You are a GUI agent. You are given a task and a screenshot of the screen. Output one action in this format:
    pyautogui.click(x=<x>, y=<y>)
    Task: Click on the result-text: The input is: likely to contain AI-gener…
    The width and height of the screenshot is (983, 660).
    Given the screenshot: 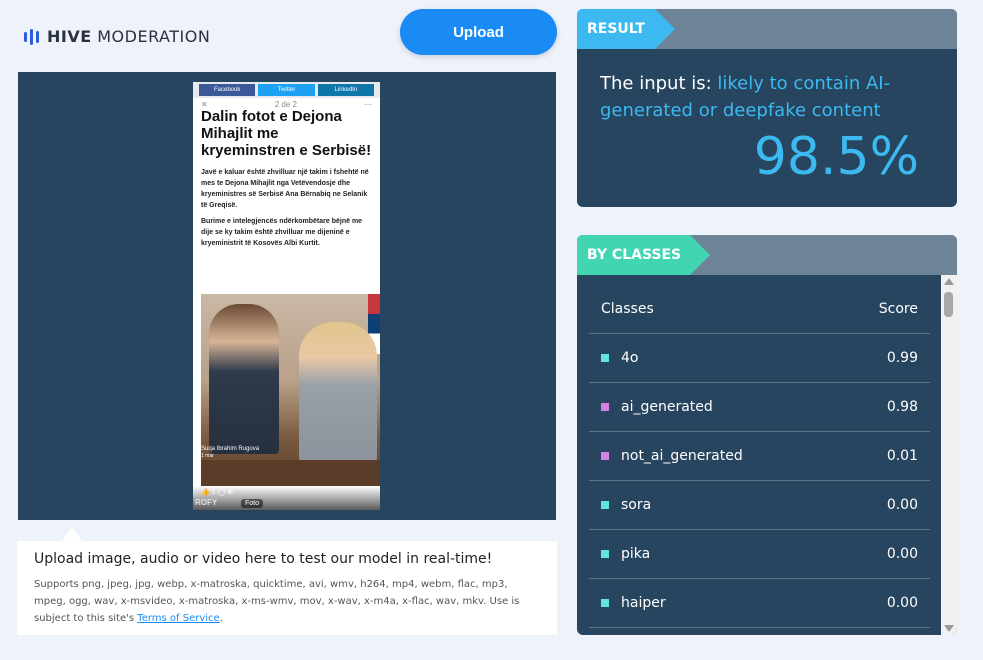 What is the action you would take?
    pyautogui.click(x=745, y=97)
    